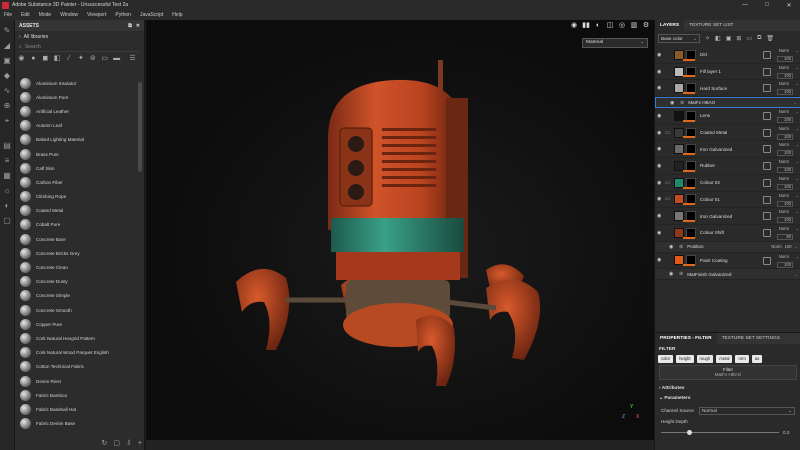 This screenshot has width=800, height=450. What do you see at coordinates (140, 127) in the screenshot?
I see `scrollbar` at bounding box center [140, 127].